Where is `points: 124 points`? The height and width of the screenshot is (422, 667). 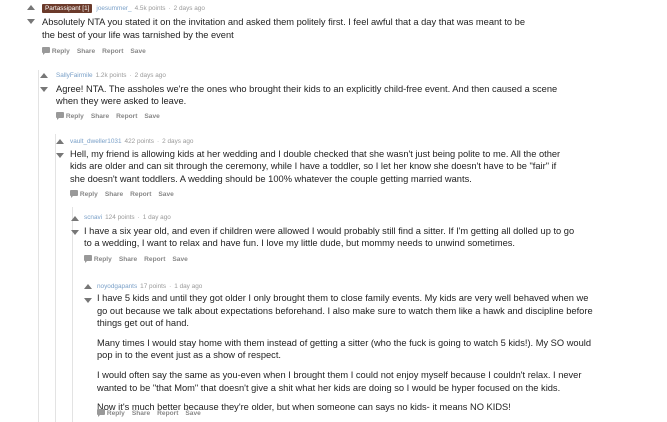
points: 124 points is located at coordinates (120, 217).